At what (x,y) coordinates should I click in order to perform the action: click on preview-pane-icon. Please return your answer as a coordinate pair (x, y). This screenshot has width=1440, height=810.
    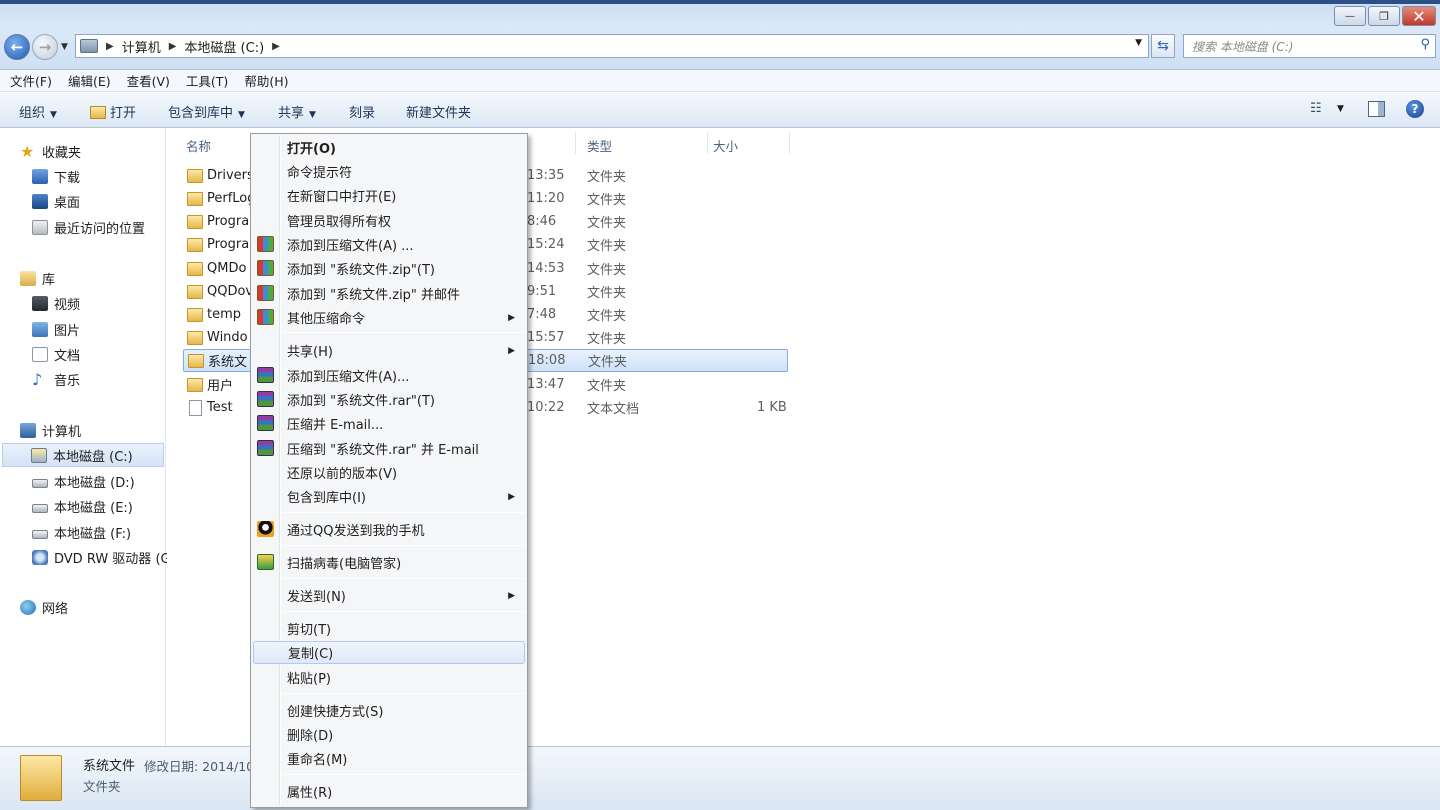
    Looking at the image, I should click on (1376, 109).